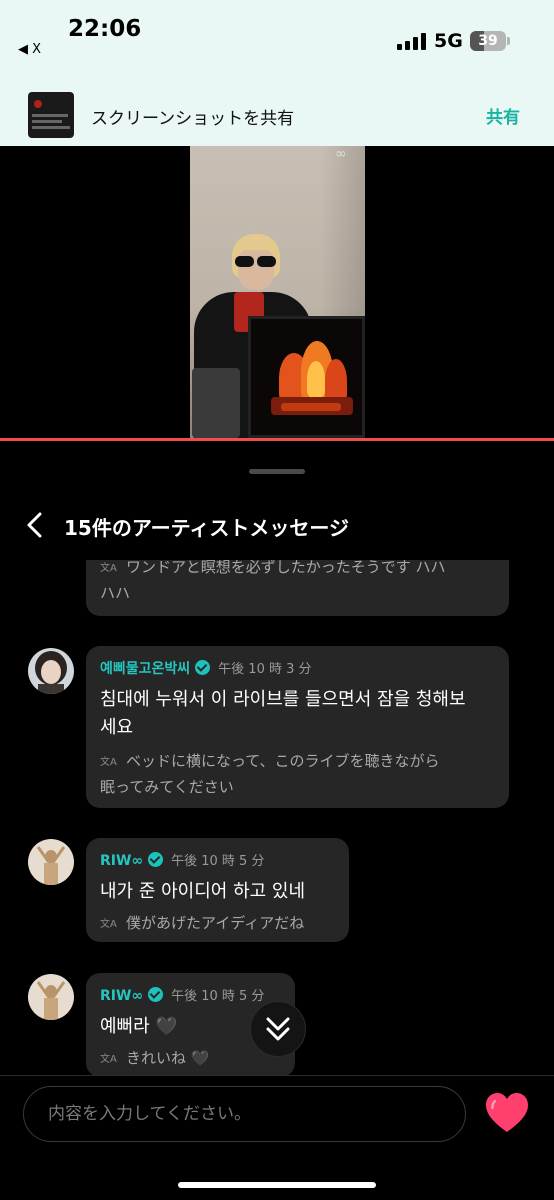  What do you see at coordinates (167, 787) in the screenshot?
I see `message-translation-line: 眠ってみてください` at bounding box center [167, 787].